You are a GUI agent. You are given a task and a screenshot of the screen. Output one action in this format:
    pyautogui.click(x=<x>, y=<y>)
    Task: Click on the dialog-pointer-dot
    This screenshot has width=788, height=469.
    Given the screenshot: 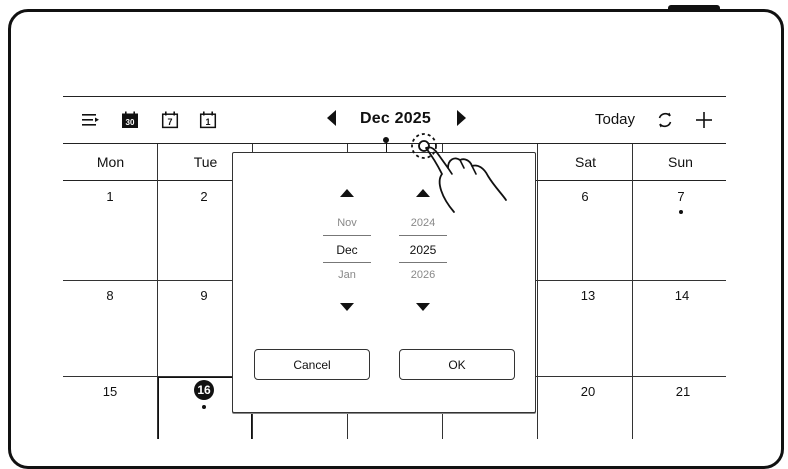 What is the action you would take?
    pyautogui.click(x=386, y=140)
    